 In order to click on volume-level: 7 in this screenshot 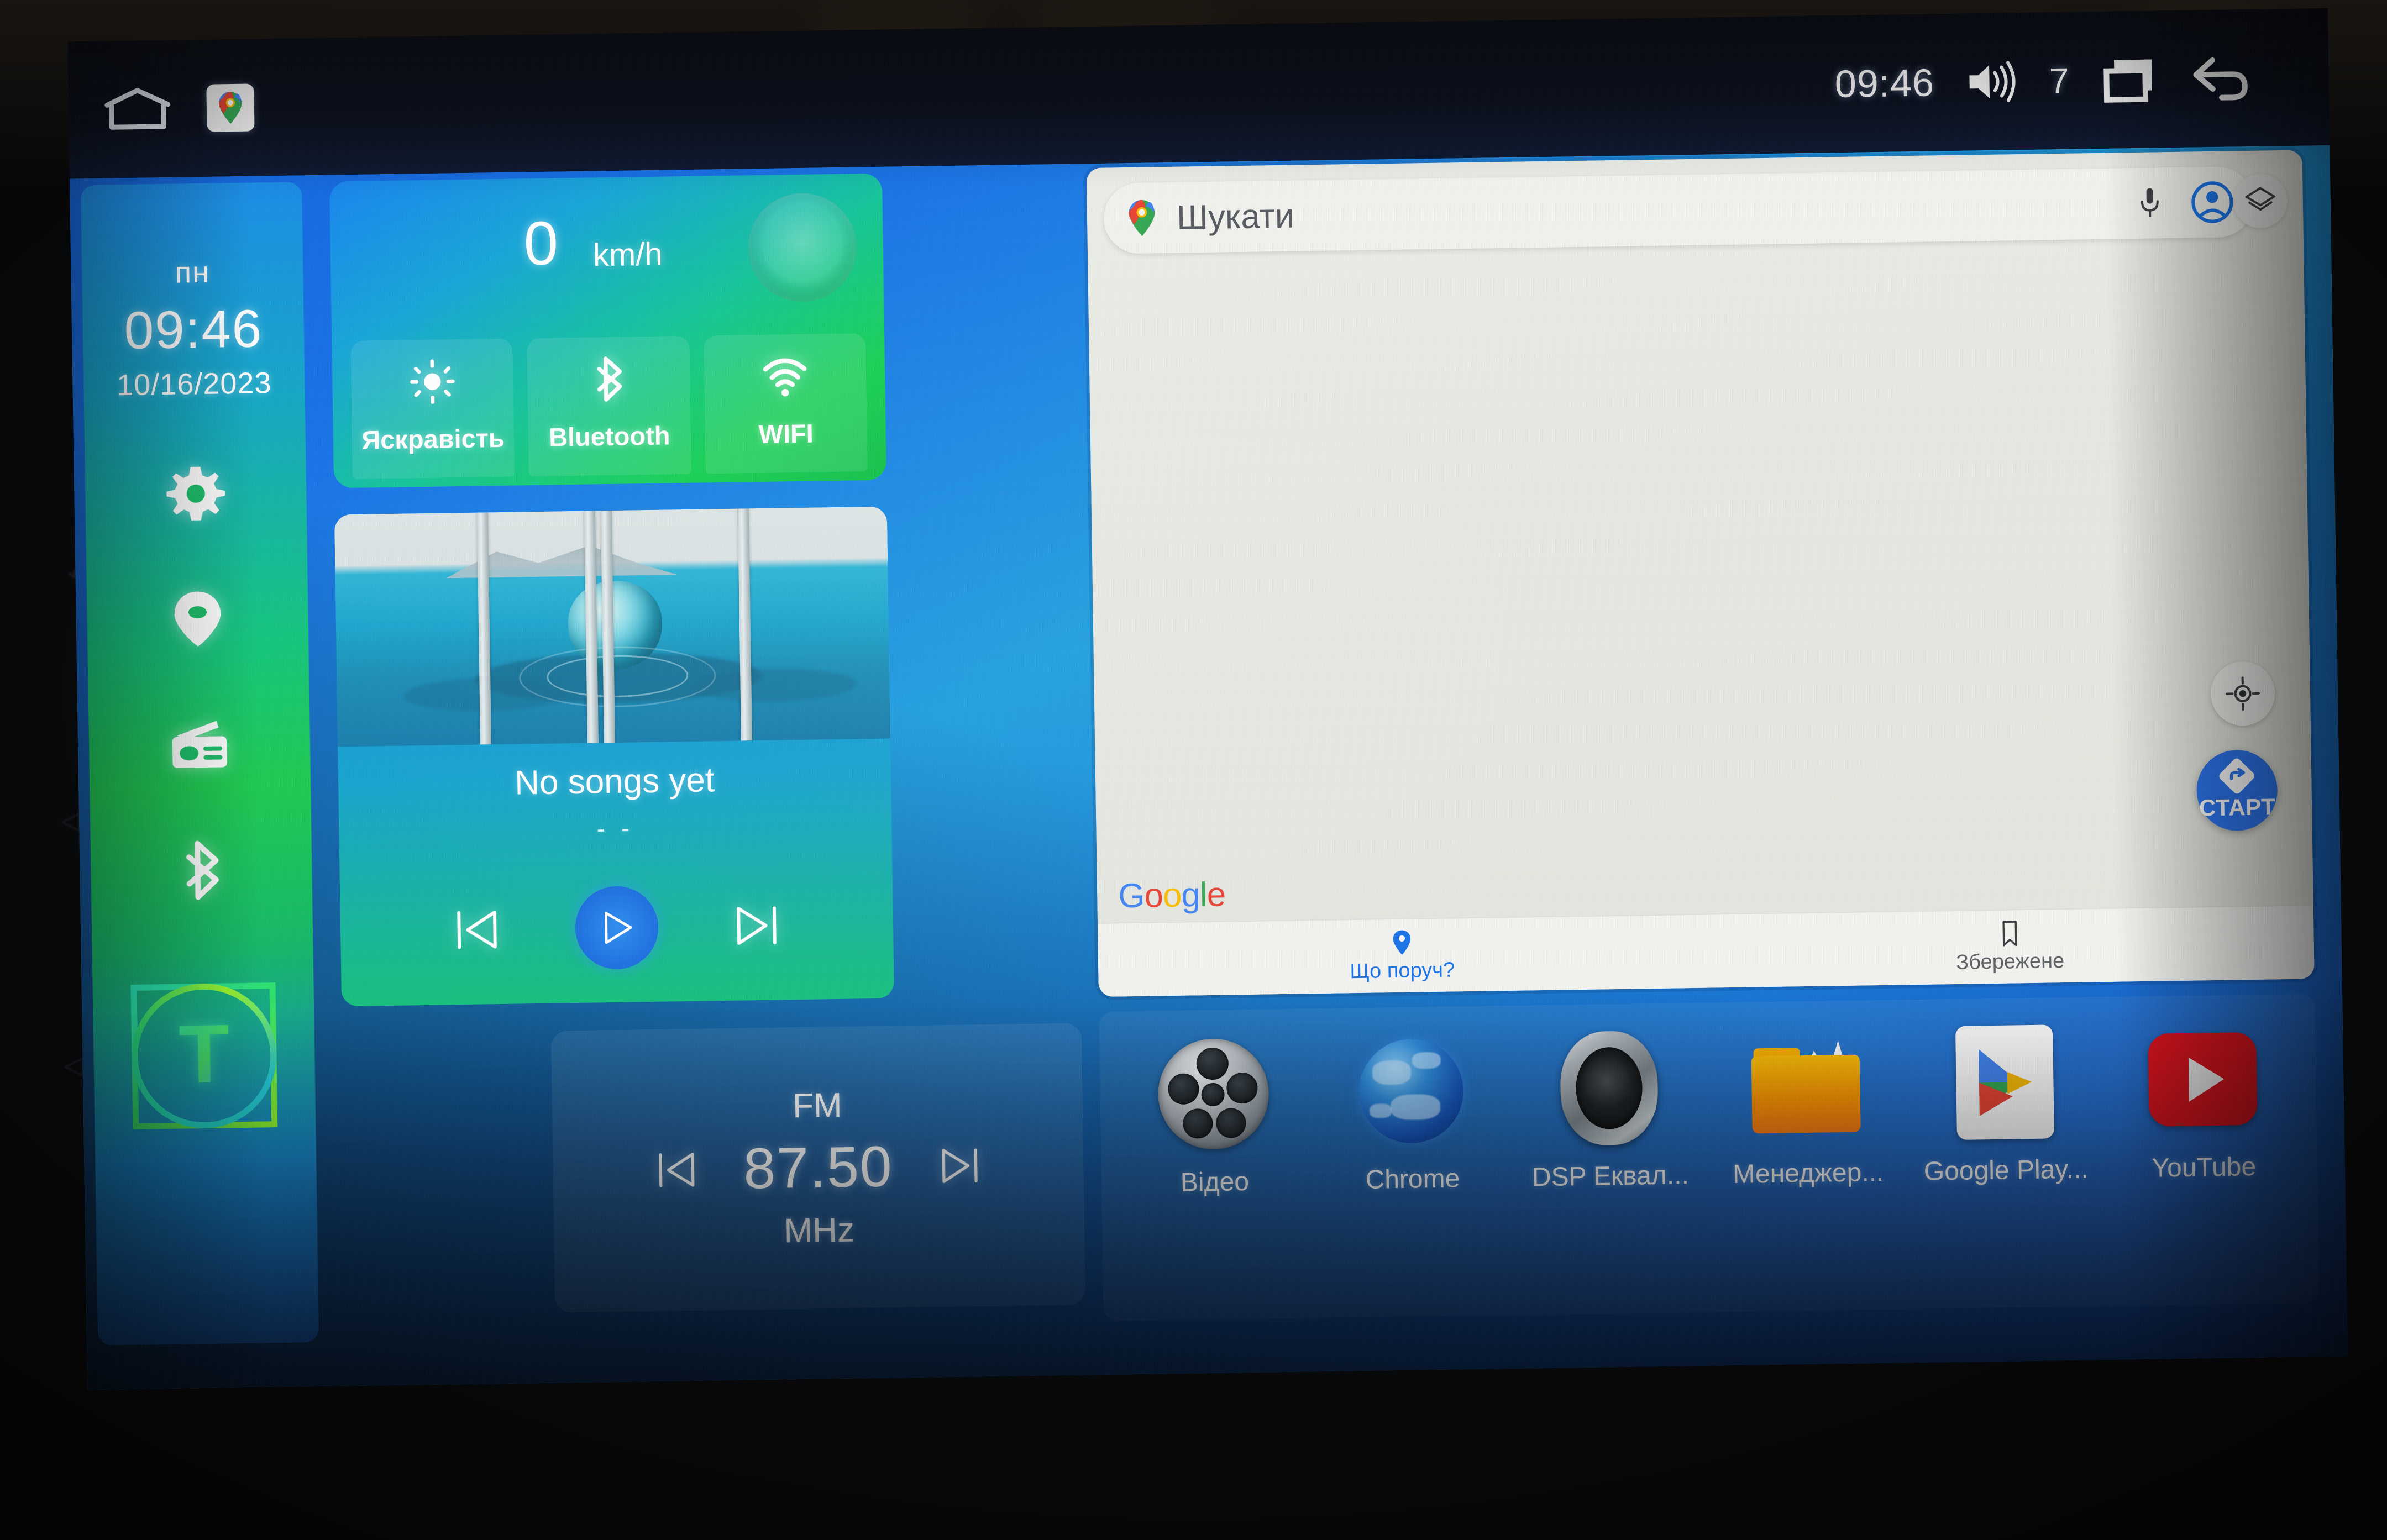, I will do `click(2059, 80)`.